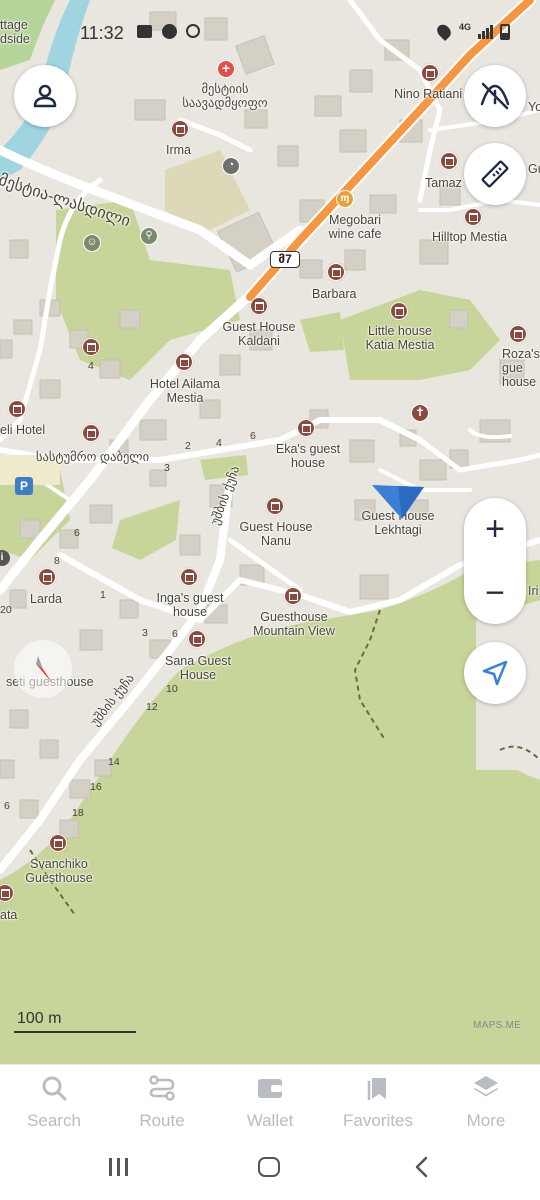  Describe the element at coordinates (533, 591) in the screenshot. I see `place-label: Iri` at that location.